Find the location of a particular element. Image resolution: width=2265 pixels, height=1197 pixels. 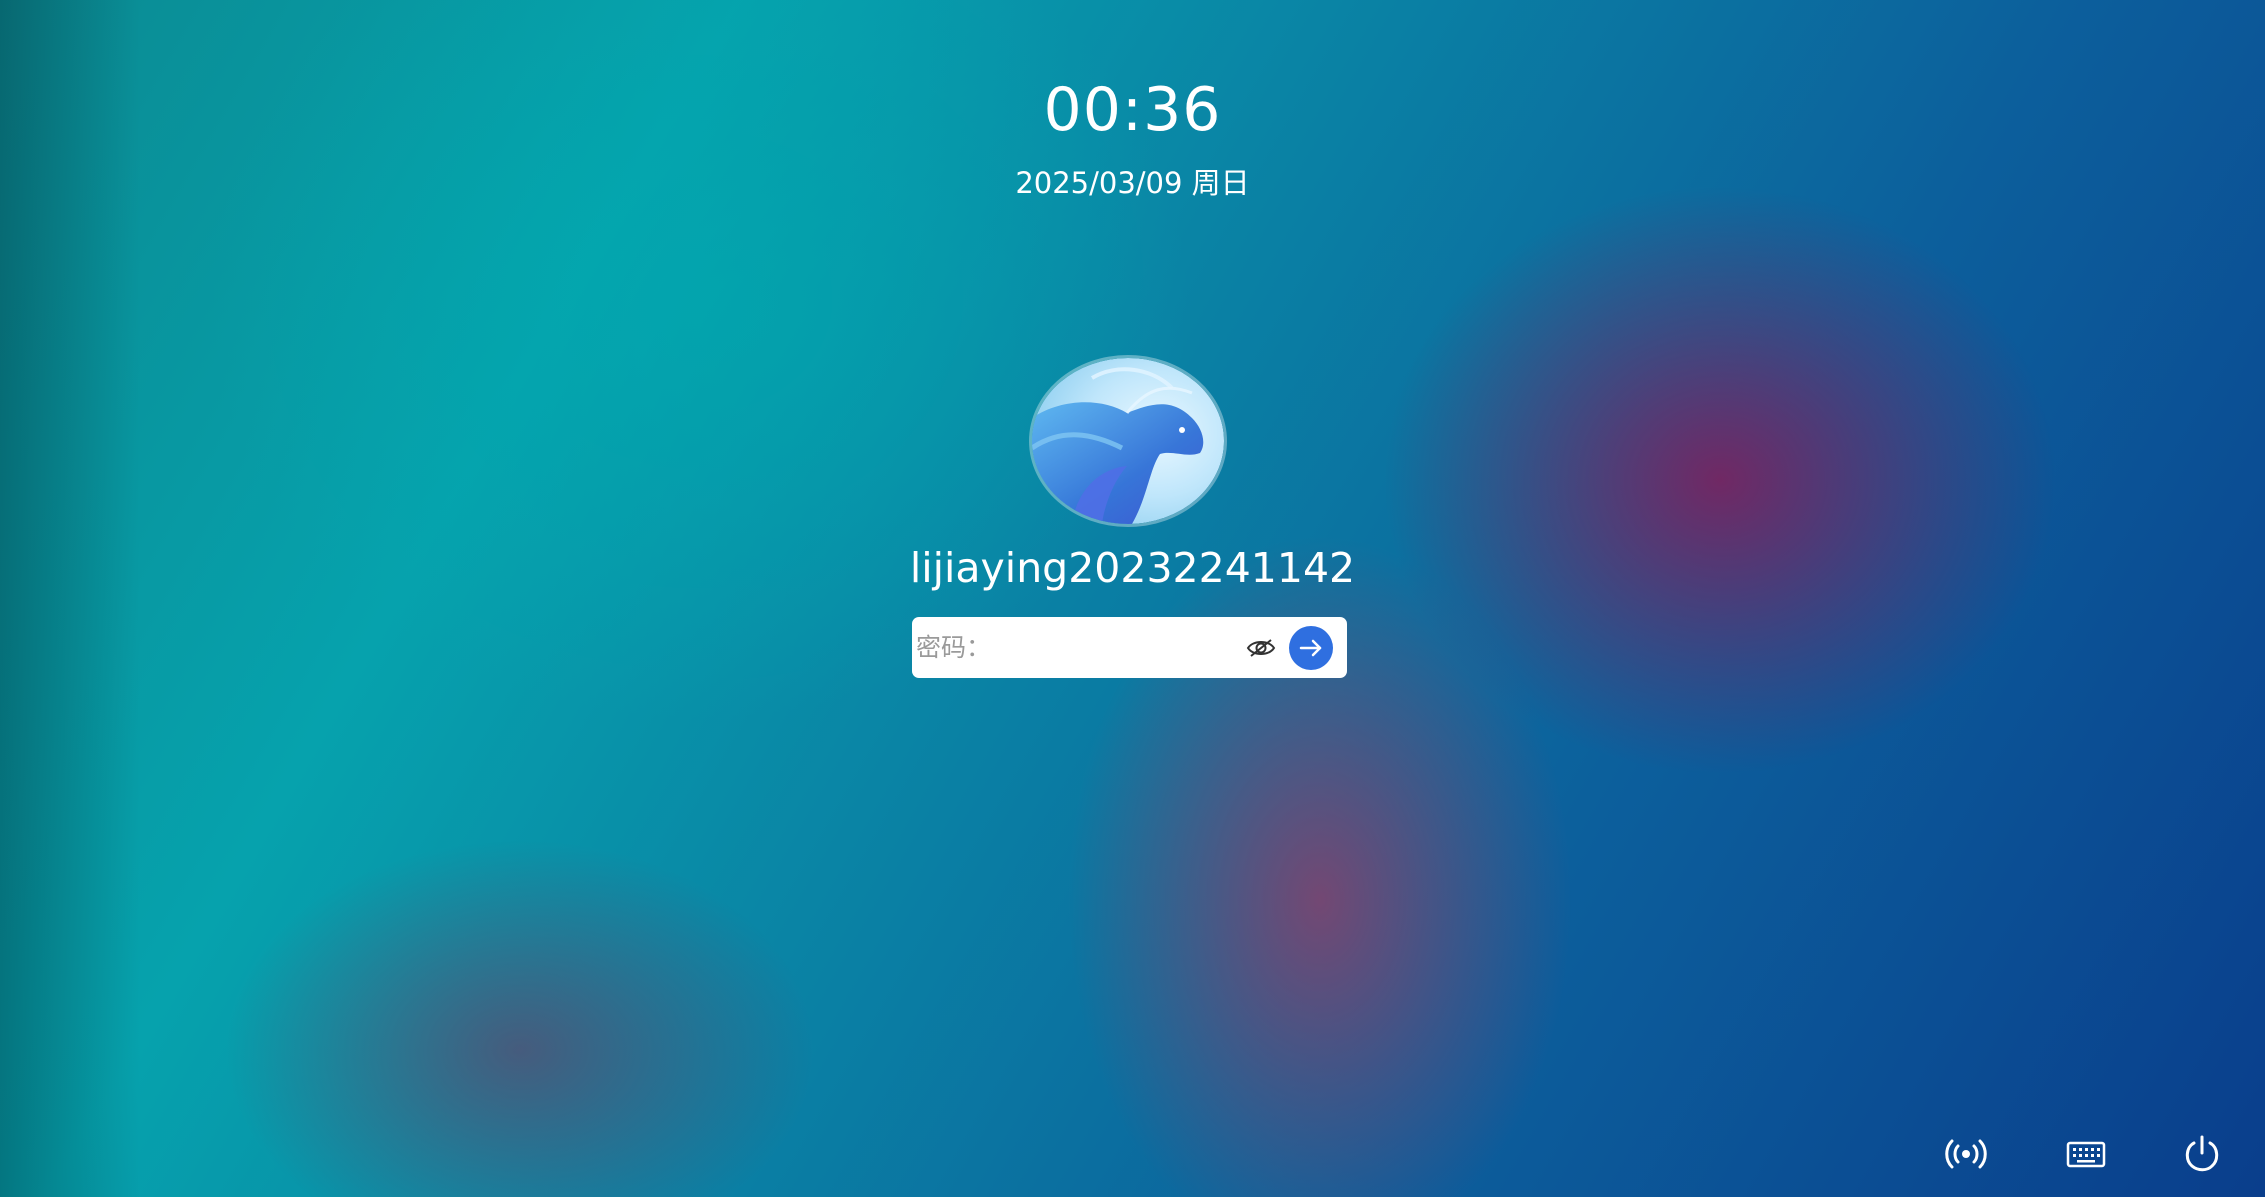

power-icon is located at coordinates (2202, 1154).